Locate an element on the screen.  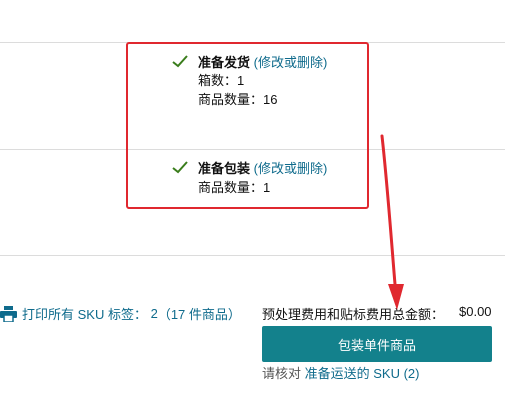
review-skus-link: 准备运送的 SKU (2) is located at coordinates (362, 373).